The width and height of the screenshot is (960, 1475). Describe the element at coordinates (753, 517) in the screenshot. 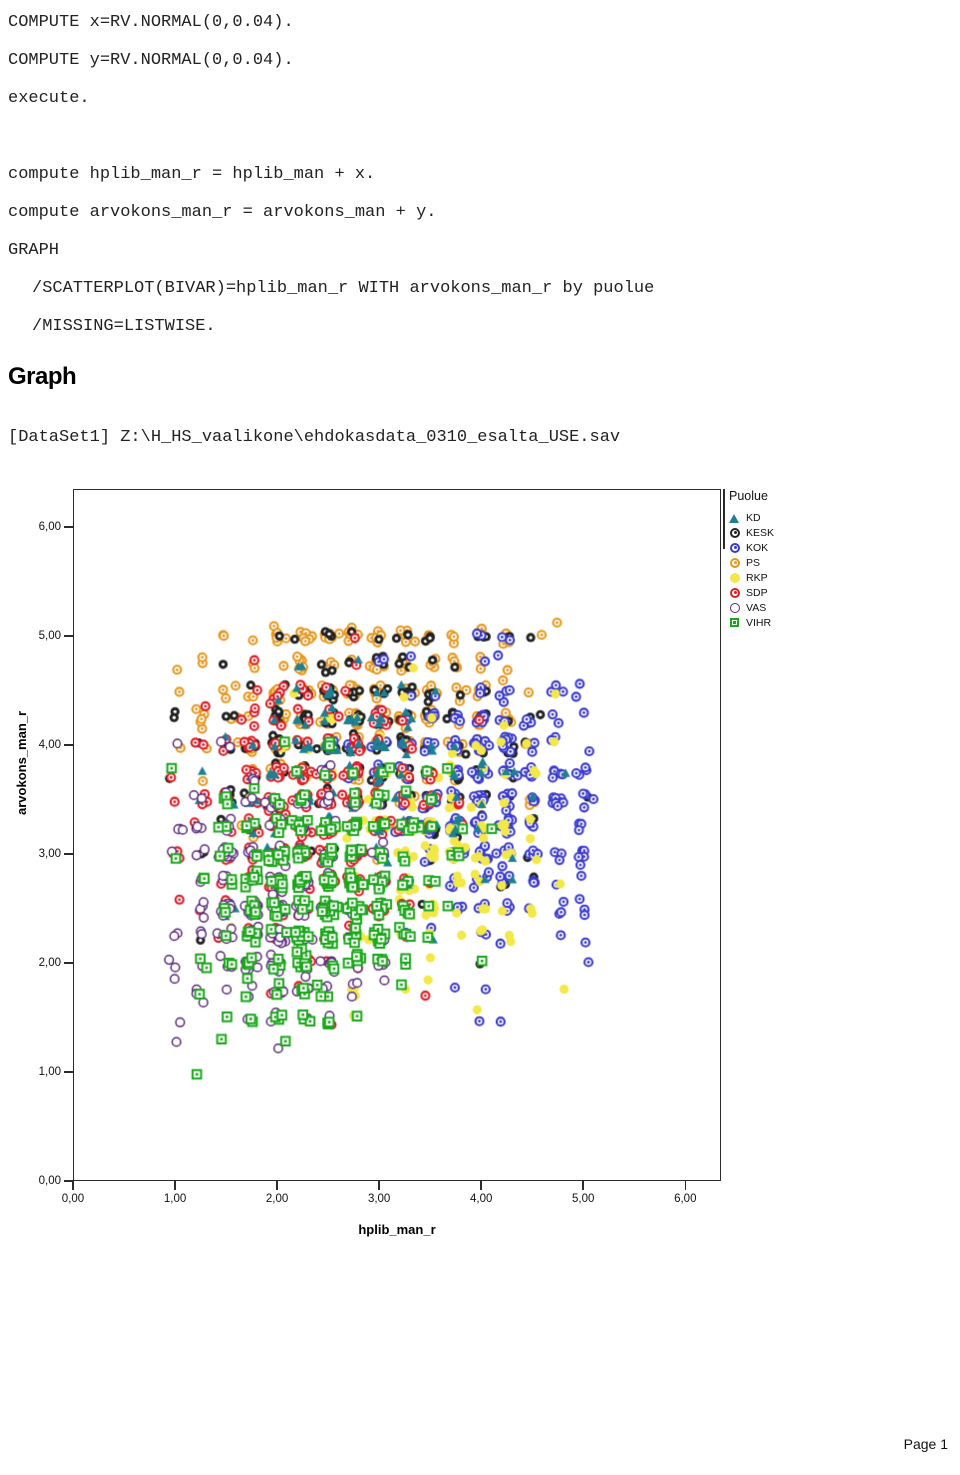

I see `legend-item-label: KD` at that location.